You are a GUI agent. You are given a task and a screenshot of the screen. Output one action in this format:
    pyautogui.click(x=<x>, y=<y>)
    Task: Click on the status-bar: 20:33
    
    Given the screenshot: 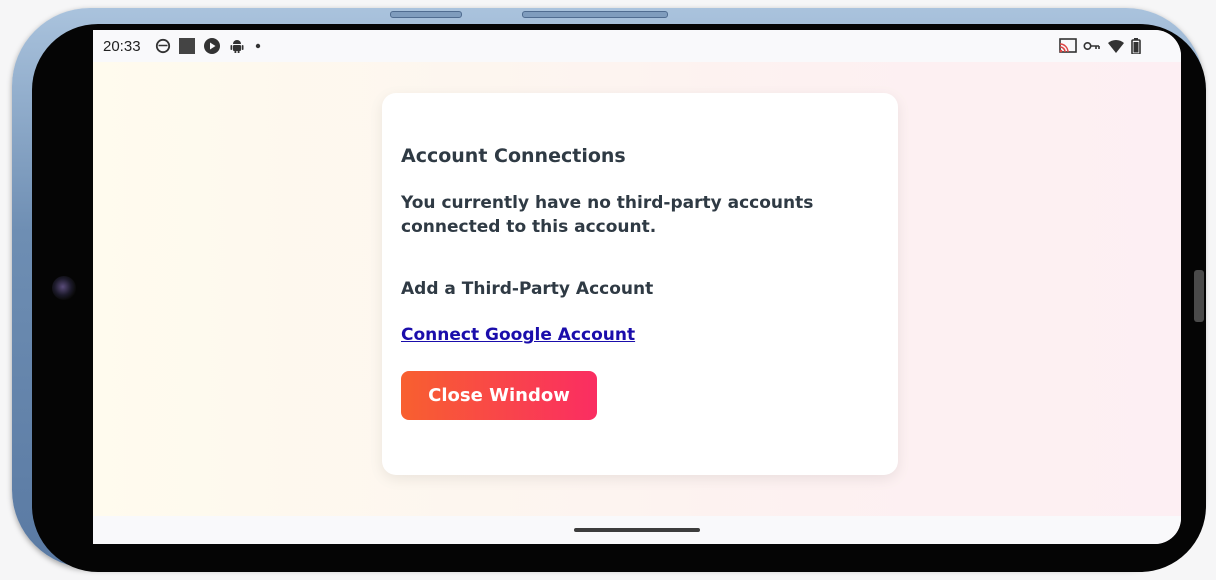 What is the action you would take?
    pyautogui.click(x=637, y=46)
    